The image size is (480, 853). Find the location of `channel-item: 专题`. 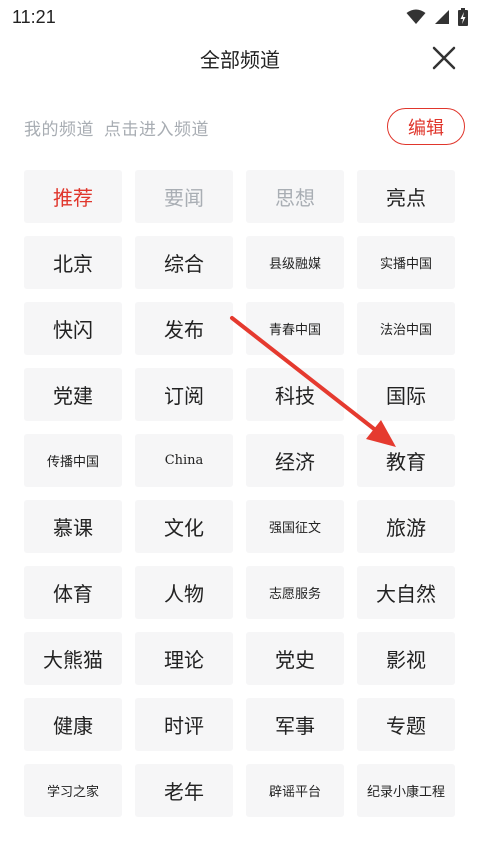

channel-item: 专题 is located at coordinates (406, 724).